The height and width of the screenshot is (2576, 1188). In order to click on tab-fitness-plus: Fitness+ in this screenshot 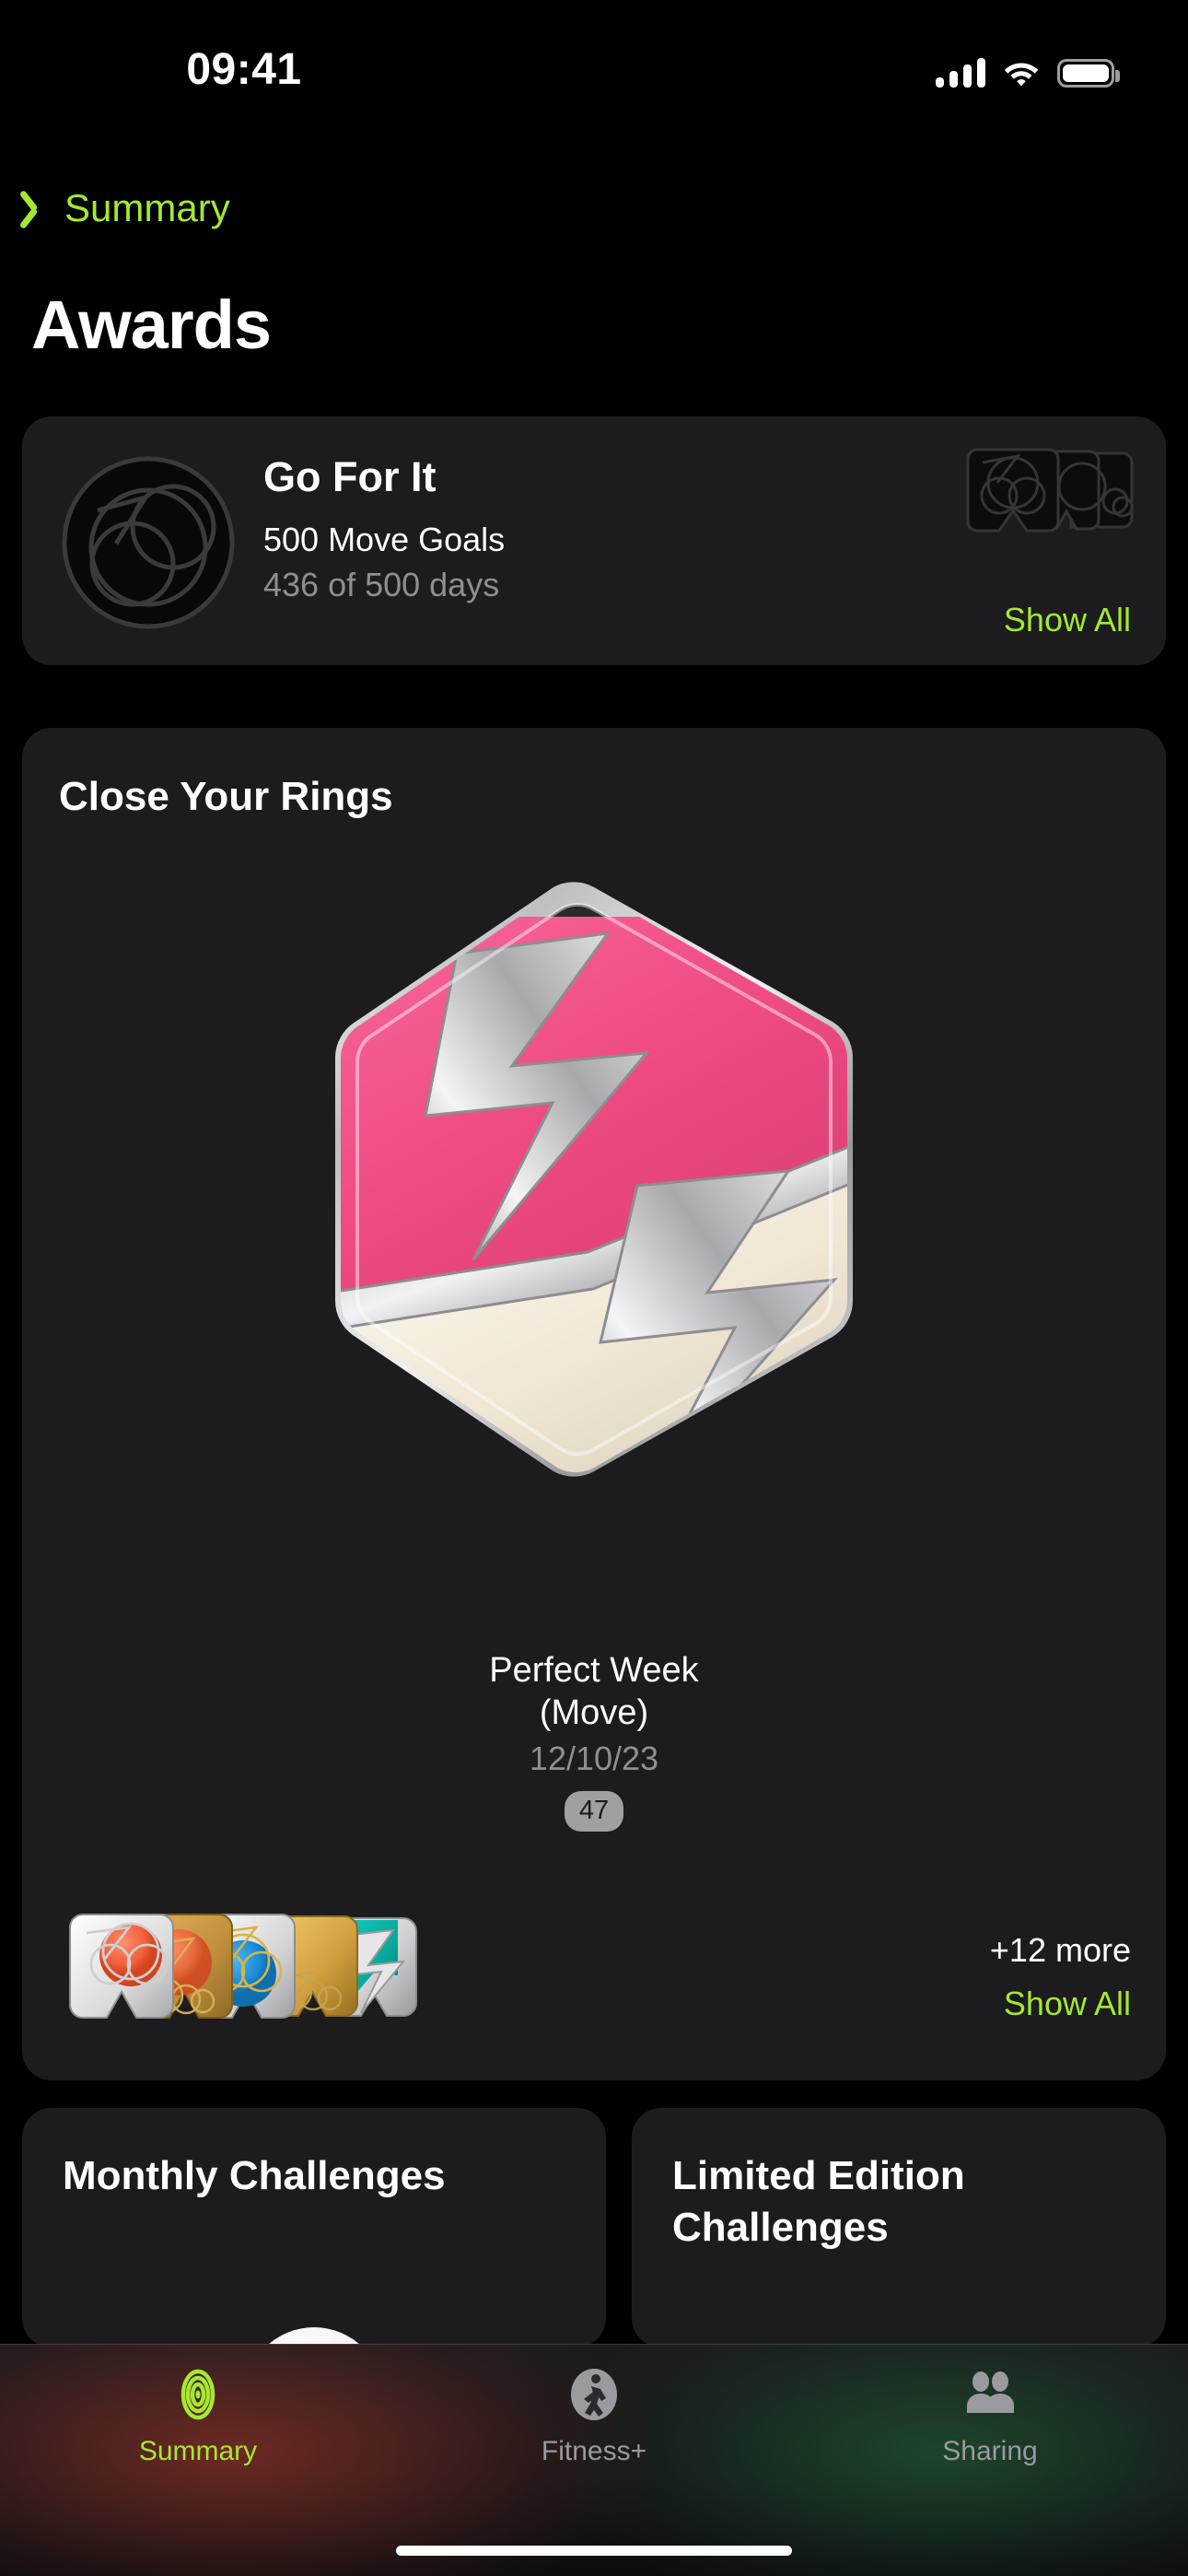, I will do `click(594, 2415)`.